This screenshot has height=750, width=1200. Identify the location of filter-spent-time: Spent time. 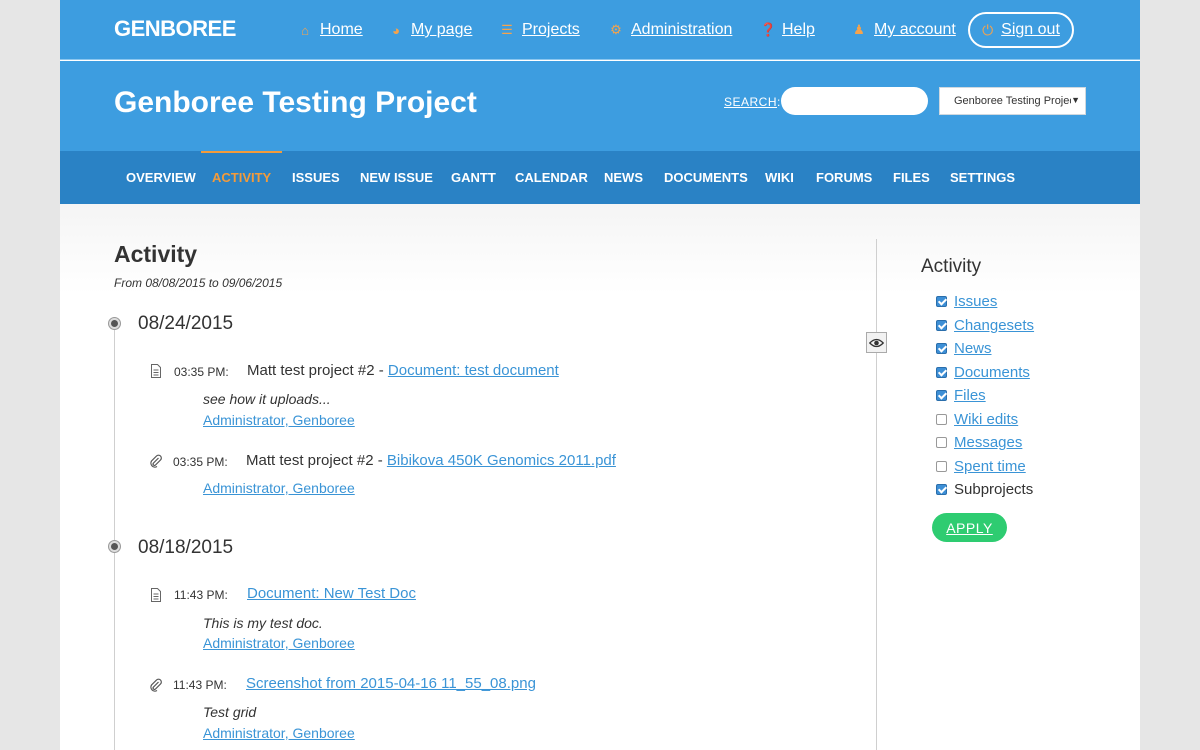
(981, 466).